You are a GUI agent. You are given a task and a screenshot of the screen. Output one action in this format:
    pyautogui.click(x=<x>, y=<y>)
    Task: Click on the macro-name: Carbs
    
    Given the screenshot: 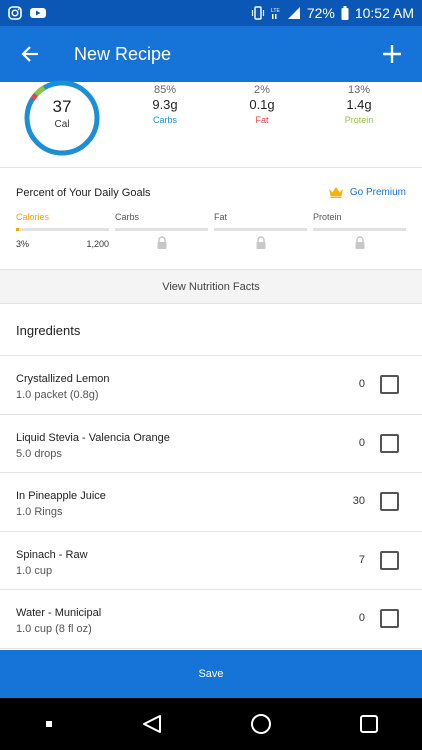 What is the action you would take?
    pyautogui.click(x=164, y=120)
    